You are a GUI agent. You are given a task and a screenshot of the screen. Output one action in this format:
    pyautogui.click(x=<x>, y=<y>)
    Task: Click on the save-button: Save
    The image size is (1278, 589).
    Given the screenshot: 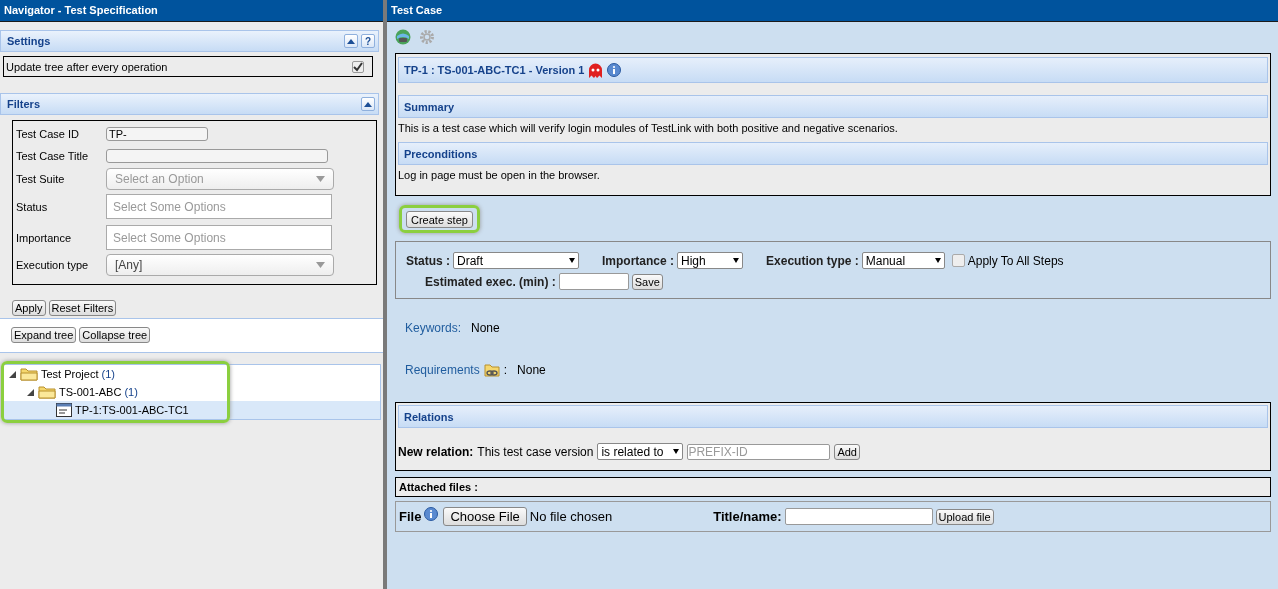 What is the action you would take?
    pyautogui.click(x=647, y=281)
    